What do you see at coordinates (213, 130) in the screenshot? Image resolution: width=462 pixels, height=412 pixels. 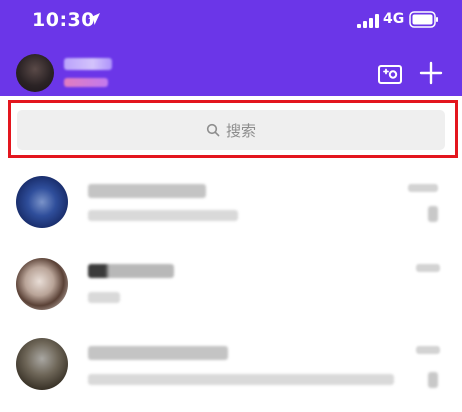 I see `search-icon` at bounding box center [213, 130].